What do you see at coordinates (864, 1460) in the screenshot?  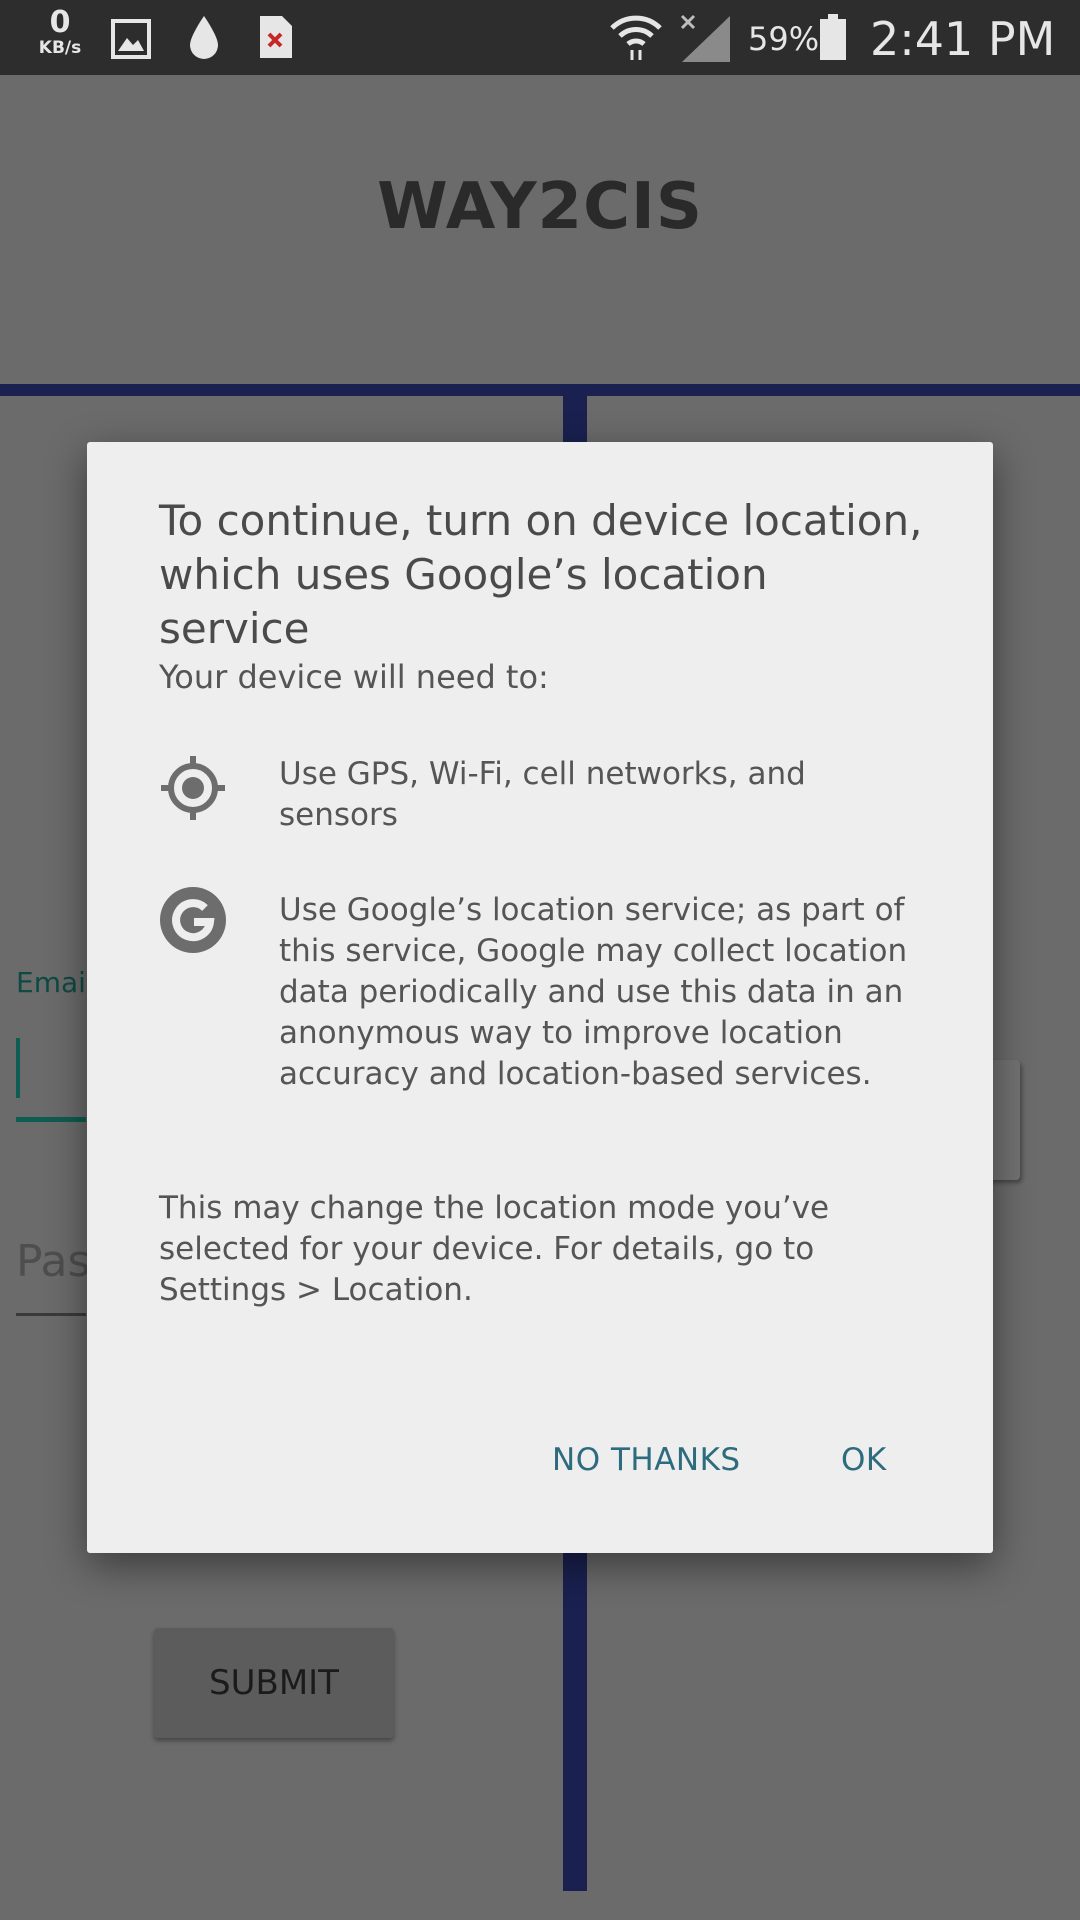 I see `ok-button: OK` at bounding box center [864, 1460].